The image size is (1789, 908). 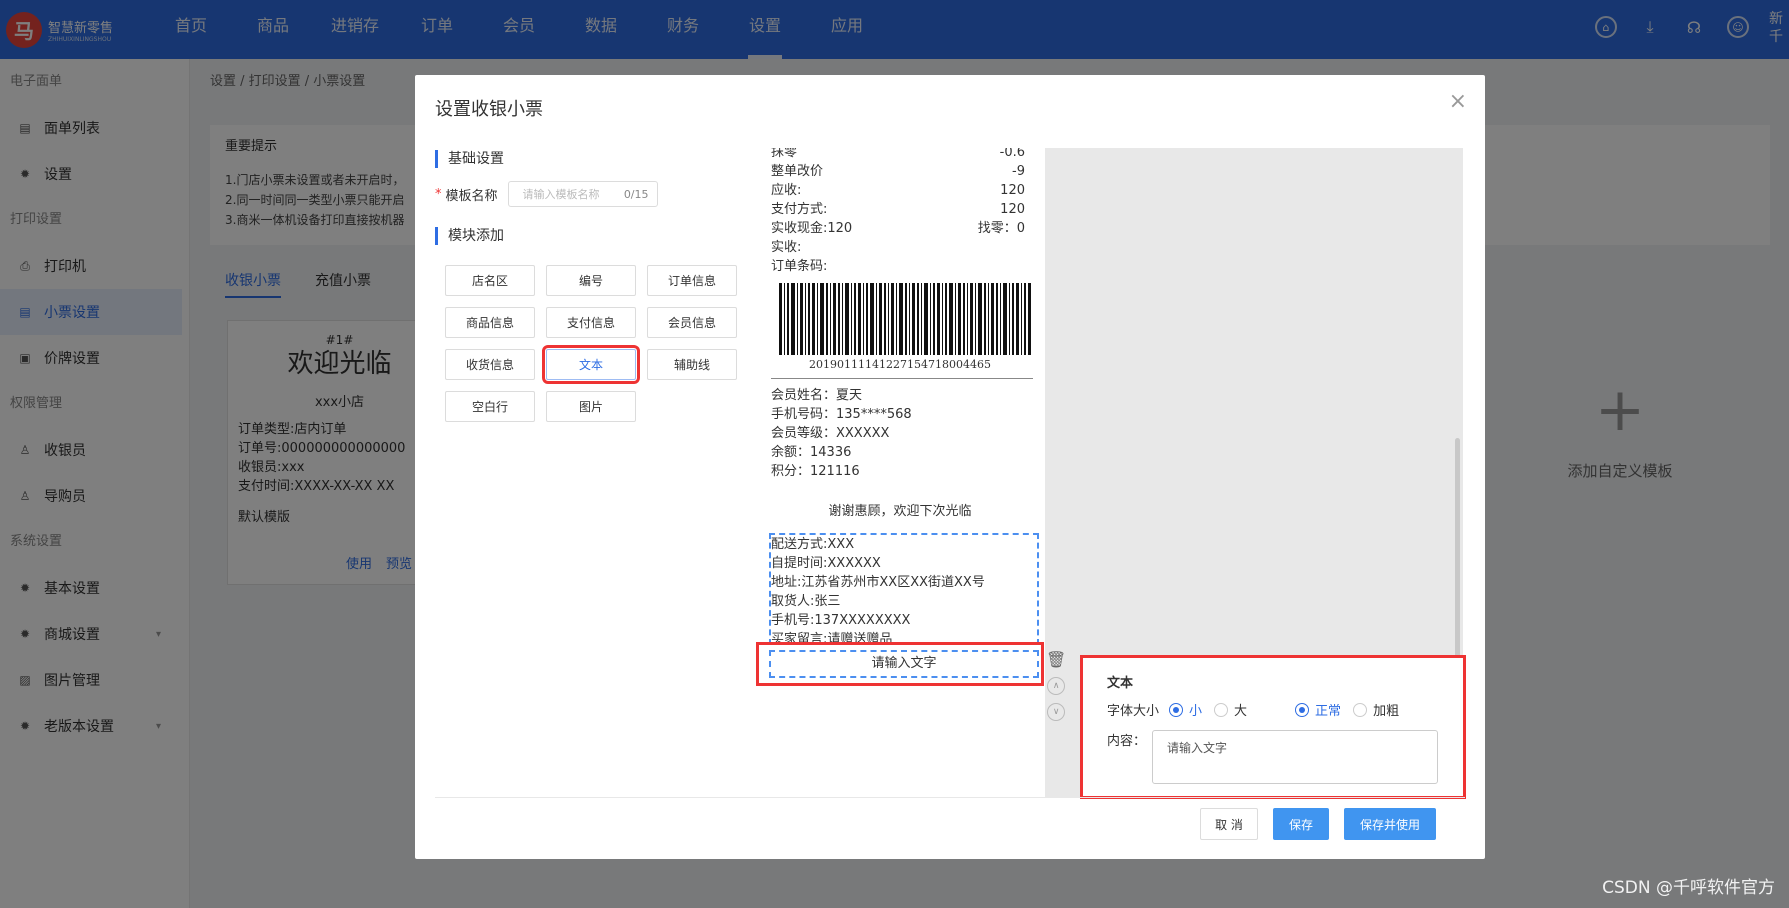 I want to click on delivery-line: 地址:江苏省苏州市XX区XX街道XX号, so click(x=878, y=582).